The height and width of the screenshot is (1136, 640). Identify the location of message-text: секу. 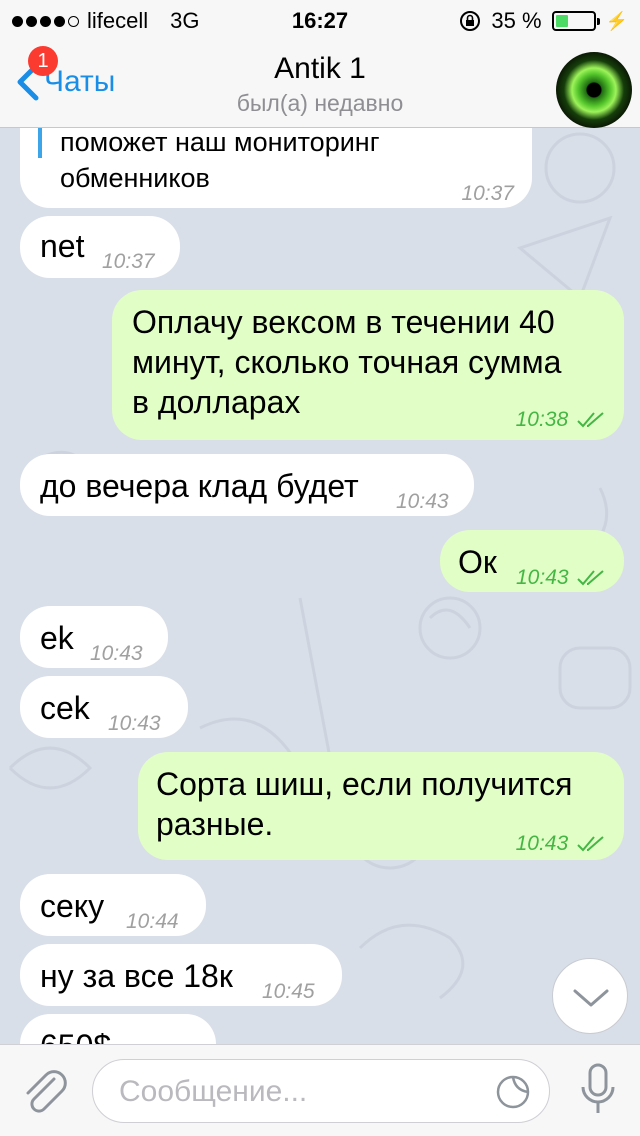
(72, 906).